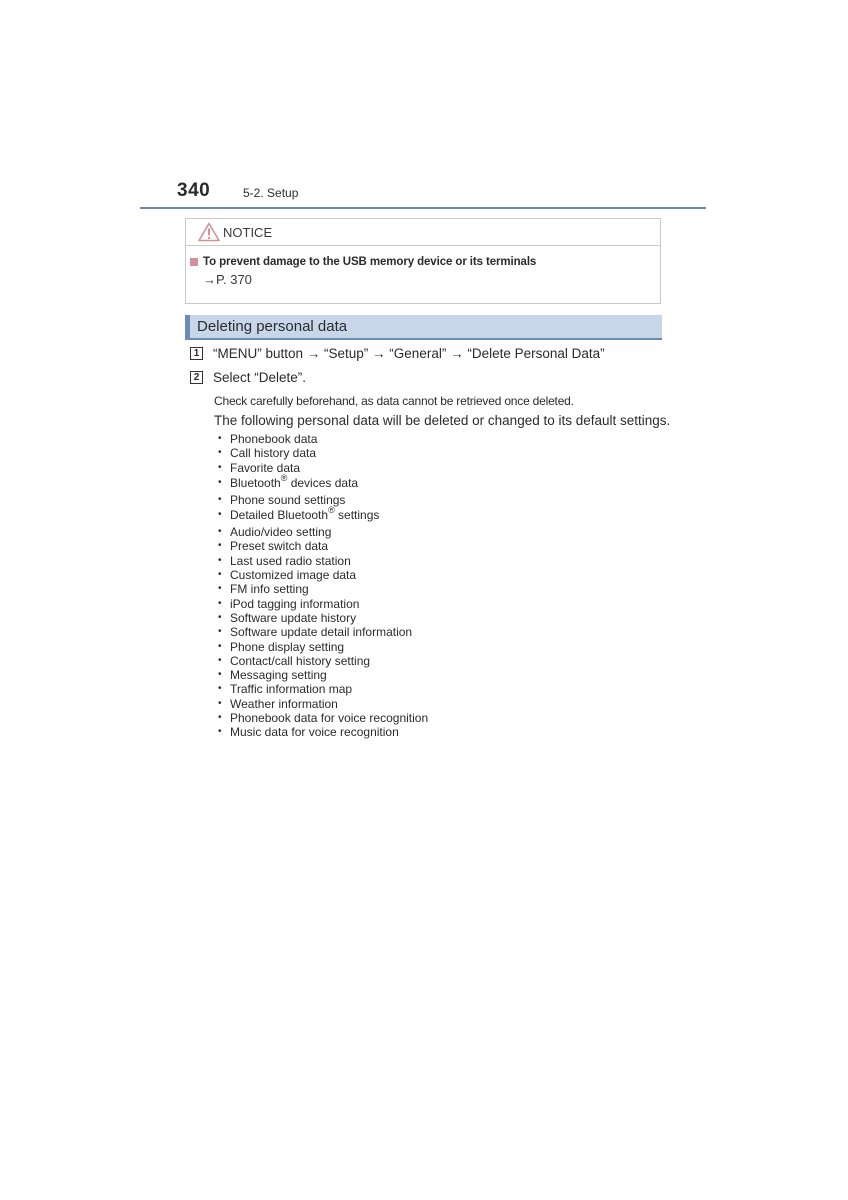 Image resolution: width=848 pixels, height=1200 pixels. Describe the element at coordinates (323, 589) in the screenshot. I see `list-item: • FM info setting` at that location.